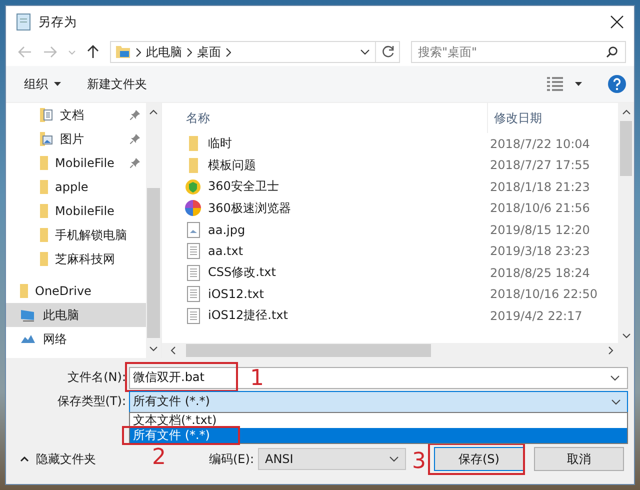  Describe the element at coordinates (479, 459) in the screenshot. I see `save-button: 保存(S)` at that location.